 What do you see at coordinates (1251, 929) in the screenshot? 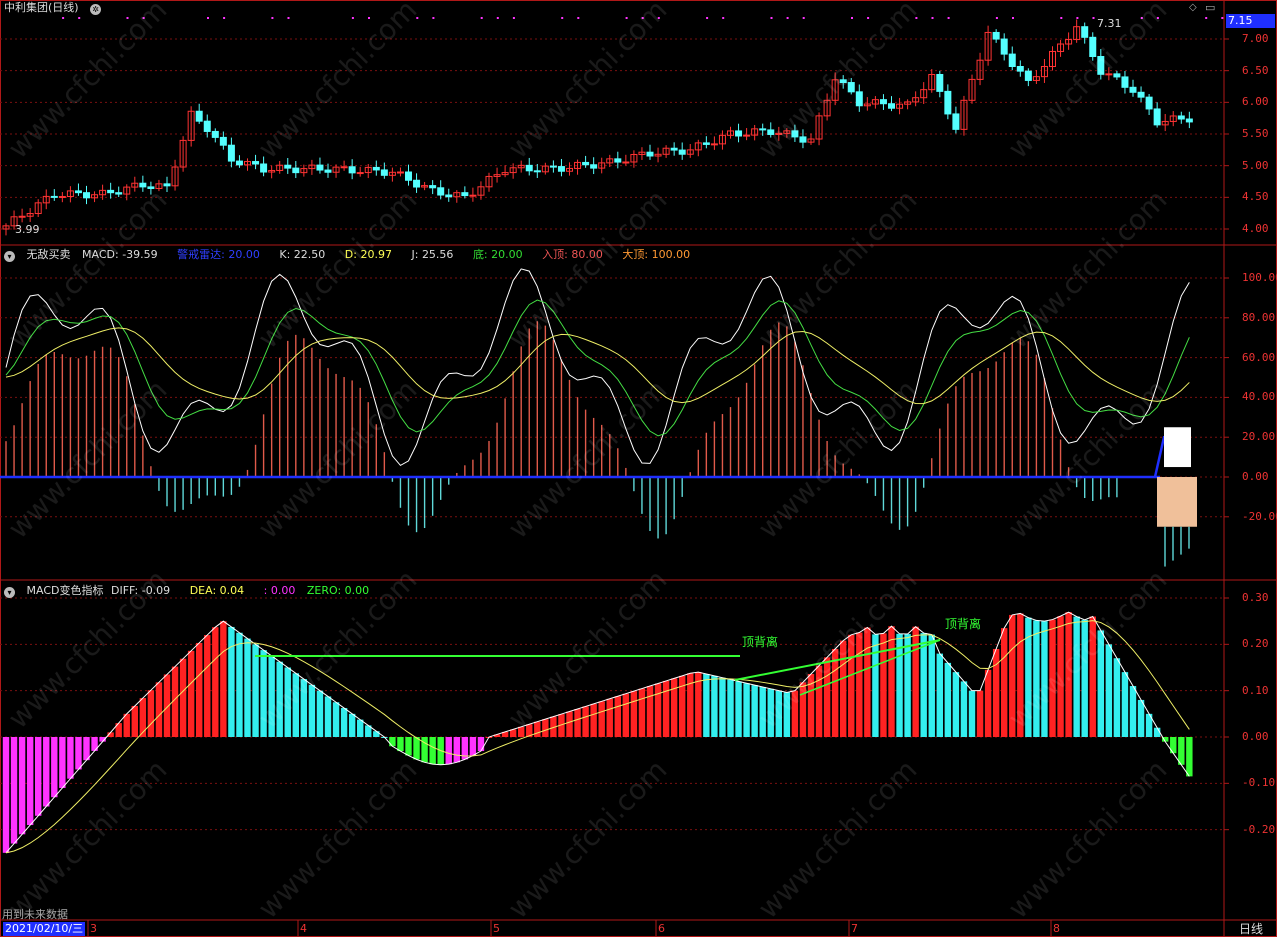
I see `period-button: 日线` at bounding box center [1251, 929].